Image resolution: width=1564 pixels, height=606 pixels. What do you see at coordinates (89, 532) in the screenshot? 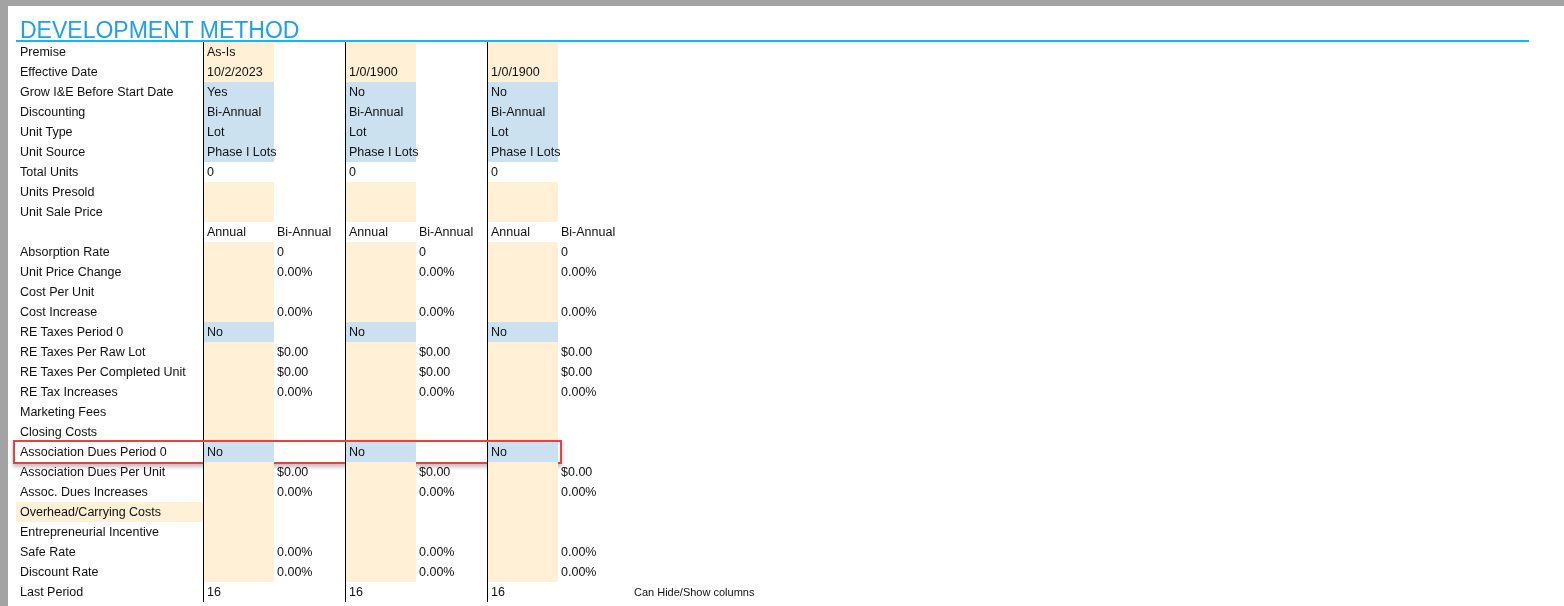
I see `row-label: Entrepreneurial Incentive` at bounding box center [89, 532].